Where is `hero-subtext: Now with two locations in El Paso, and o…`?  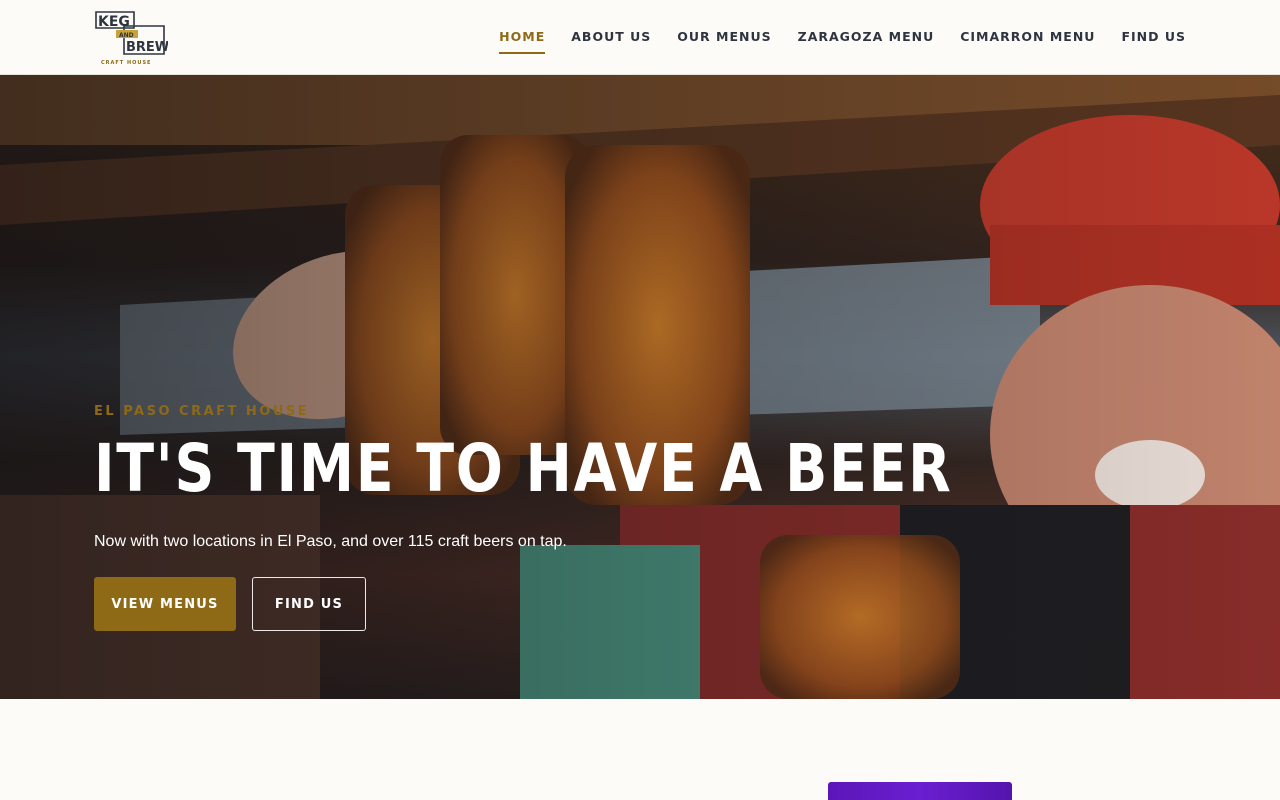 hero-subtext: Now with two locations in El Paso, and o… is located at coordinates (330, 541).